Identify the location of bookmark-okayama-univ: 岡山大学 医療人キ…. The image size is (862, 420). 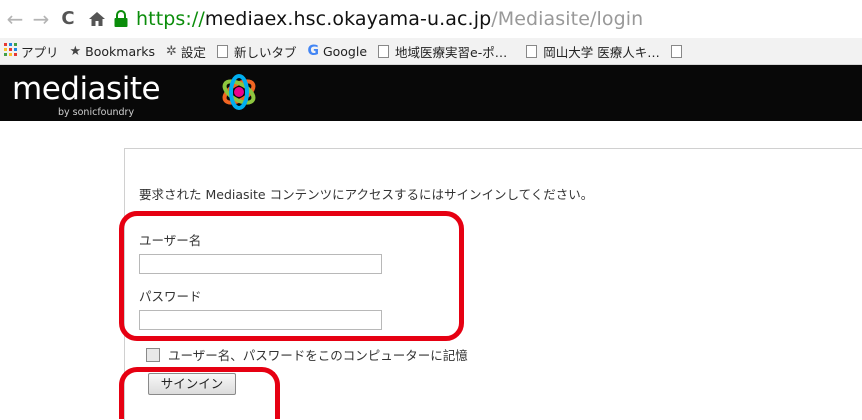
(593, 51).